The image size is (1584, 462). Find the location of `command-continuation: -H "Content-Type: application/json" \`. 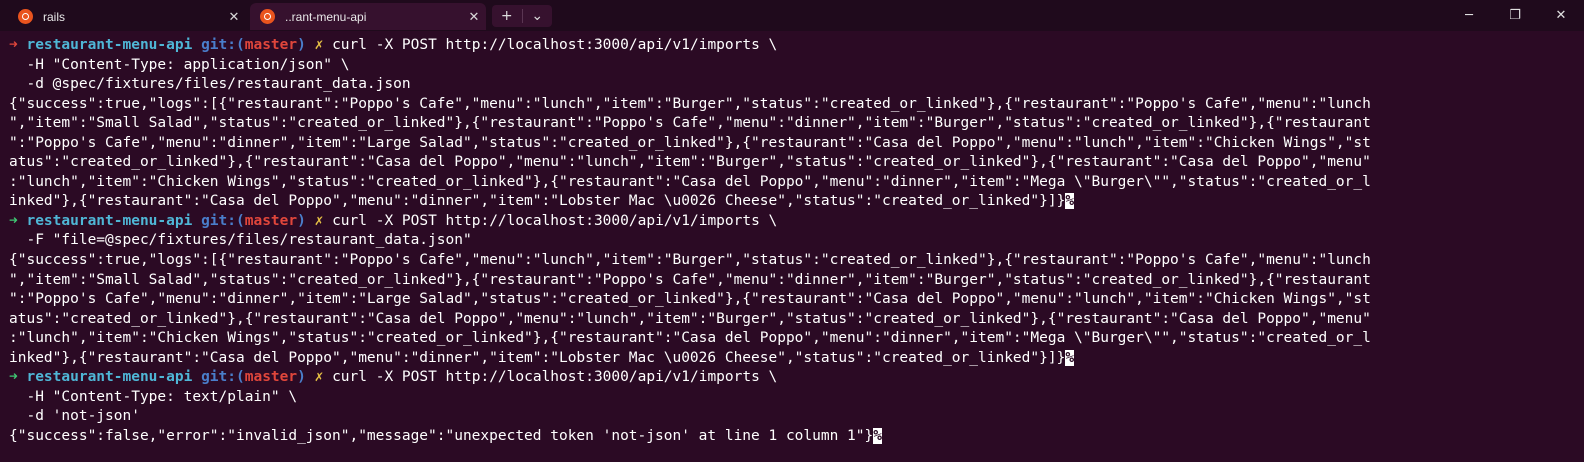

command-continuation: -H "Content-Type: application/json" \ is located at coordinates (179, 64).